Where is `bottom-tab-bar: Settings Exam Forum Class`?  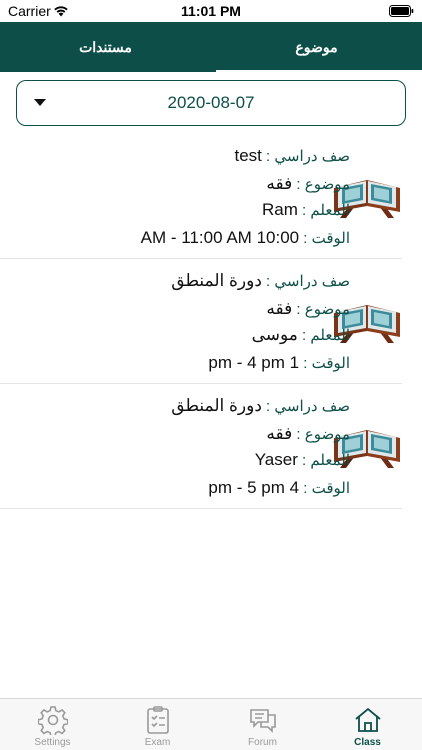 bottom-tab-bar: Settings Exam Forum Class is located at coordinates (211, 724).